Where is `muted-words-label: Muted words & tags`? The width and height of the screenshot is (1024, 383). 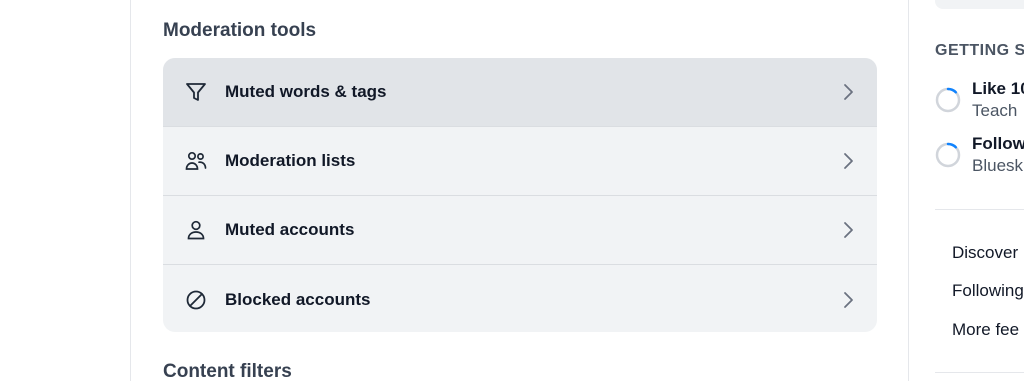
muted-words-label: Muted words & tags is located at coordinates (306, 91).